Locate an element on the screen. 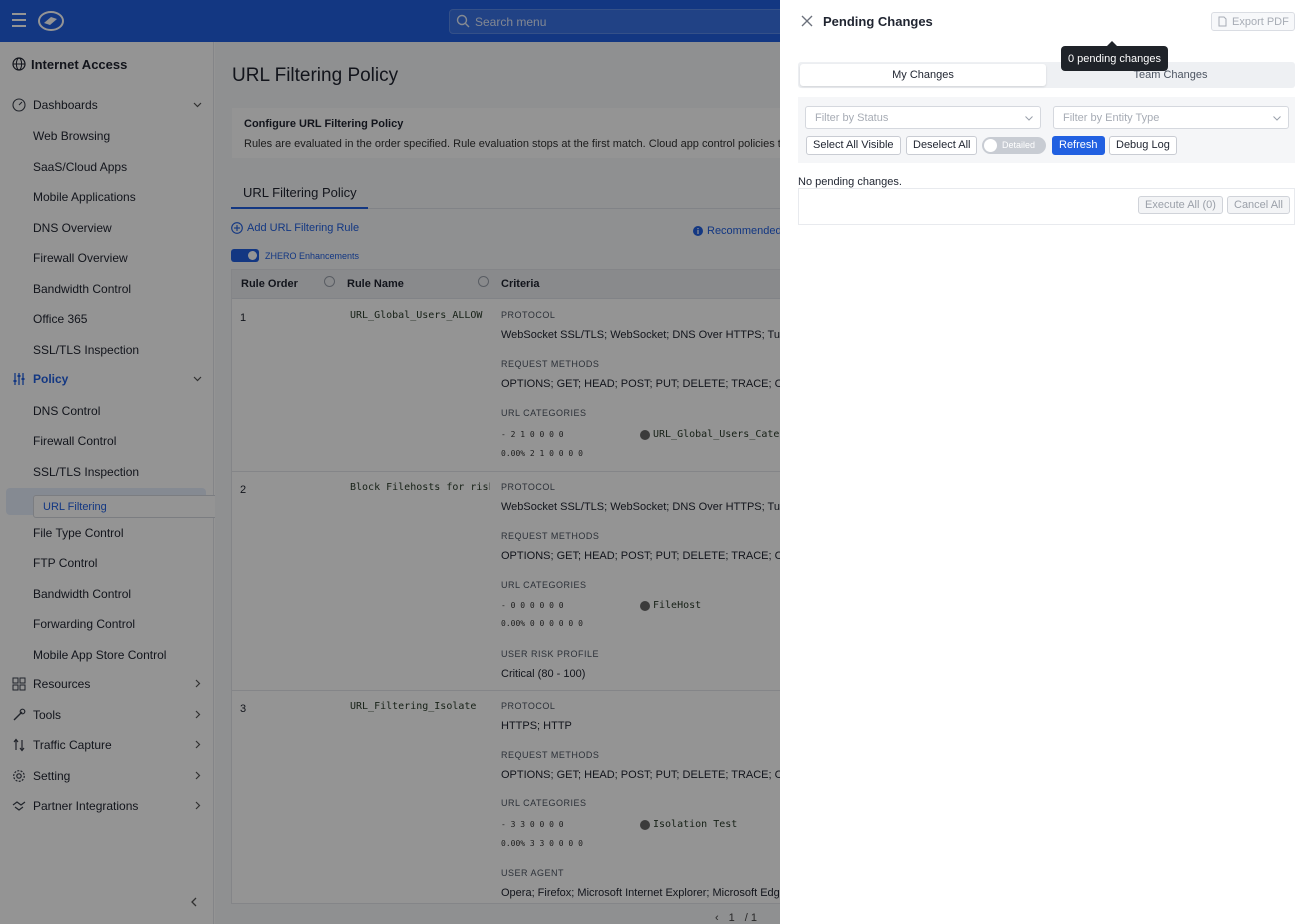 This screenshot has width=1295, height=924. drawer-title: Pending Changes is located at coordinates (878, 21).